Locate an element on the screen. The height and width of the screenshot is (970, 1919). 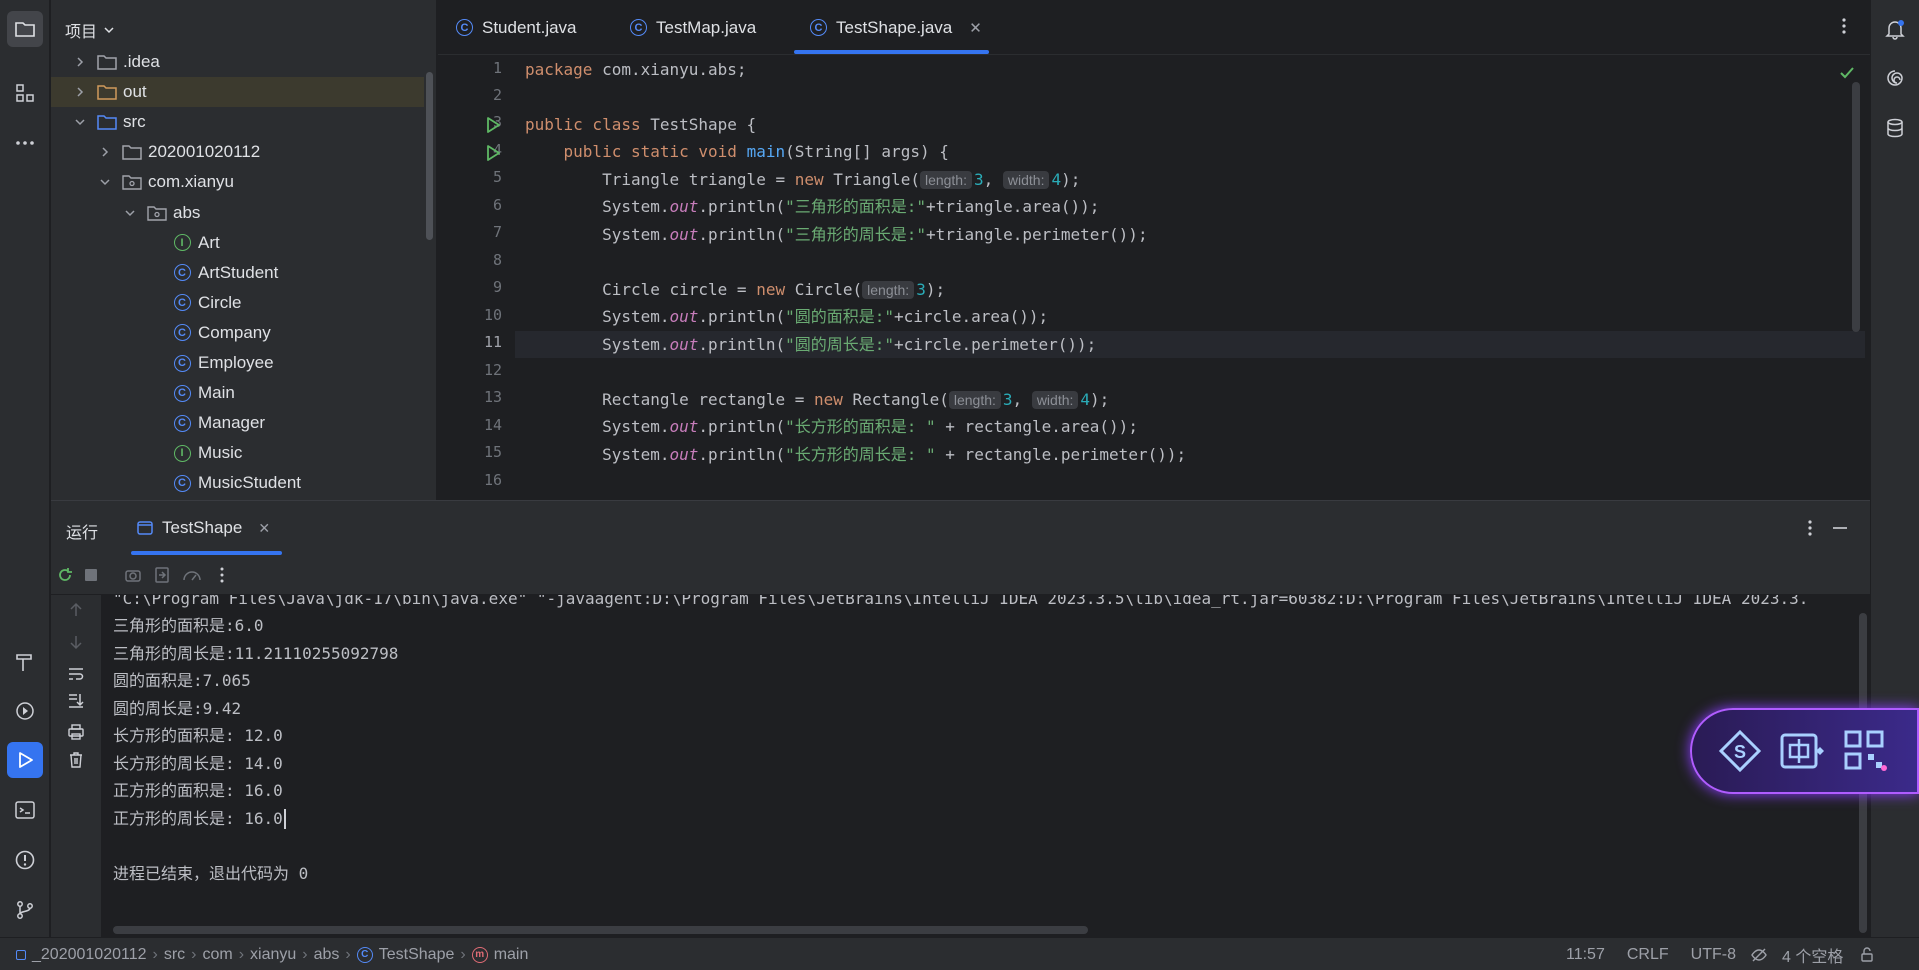
more-actions-button is located at coordinates (222, 575).